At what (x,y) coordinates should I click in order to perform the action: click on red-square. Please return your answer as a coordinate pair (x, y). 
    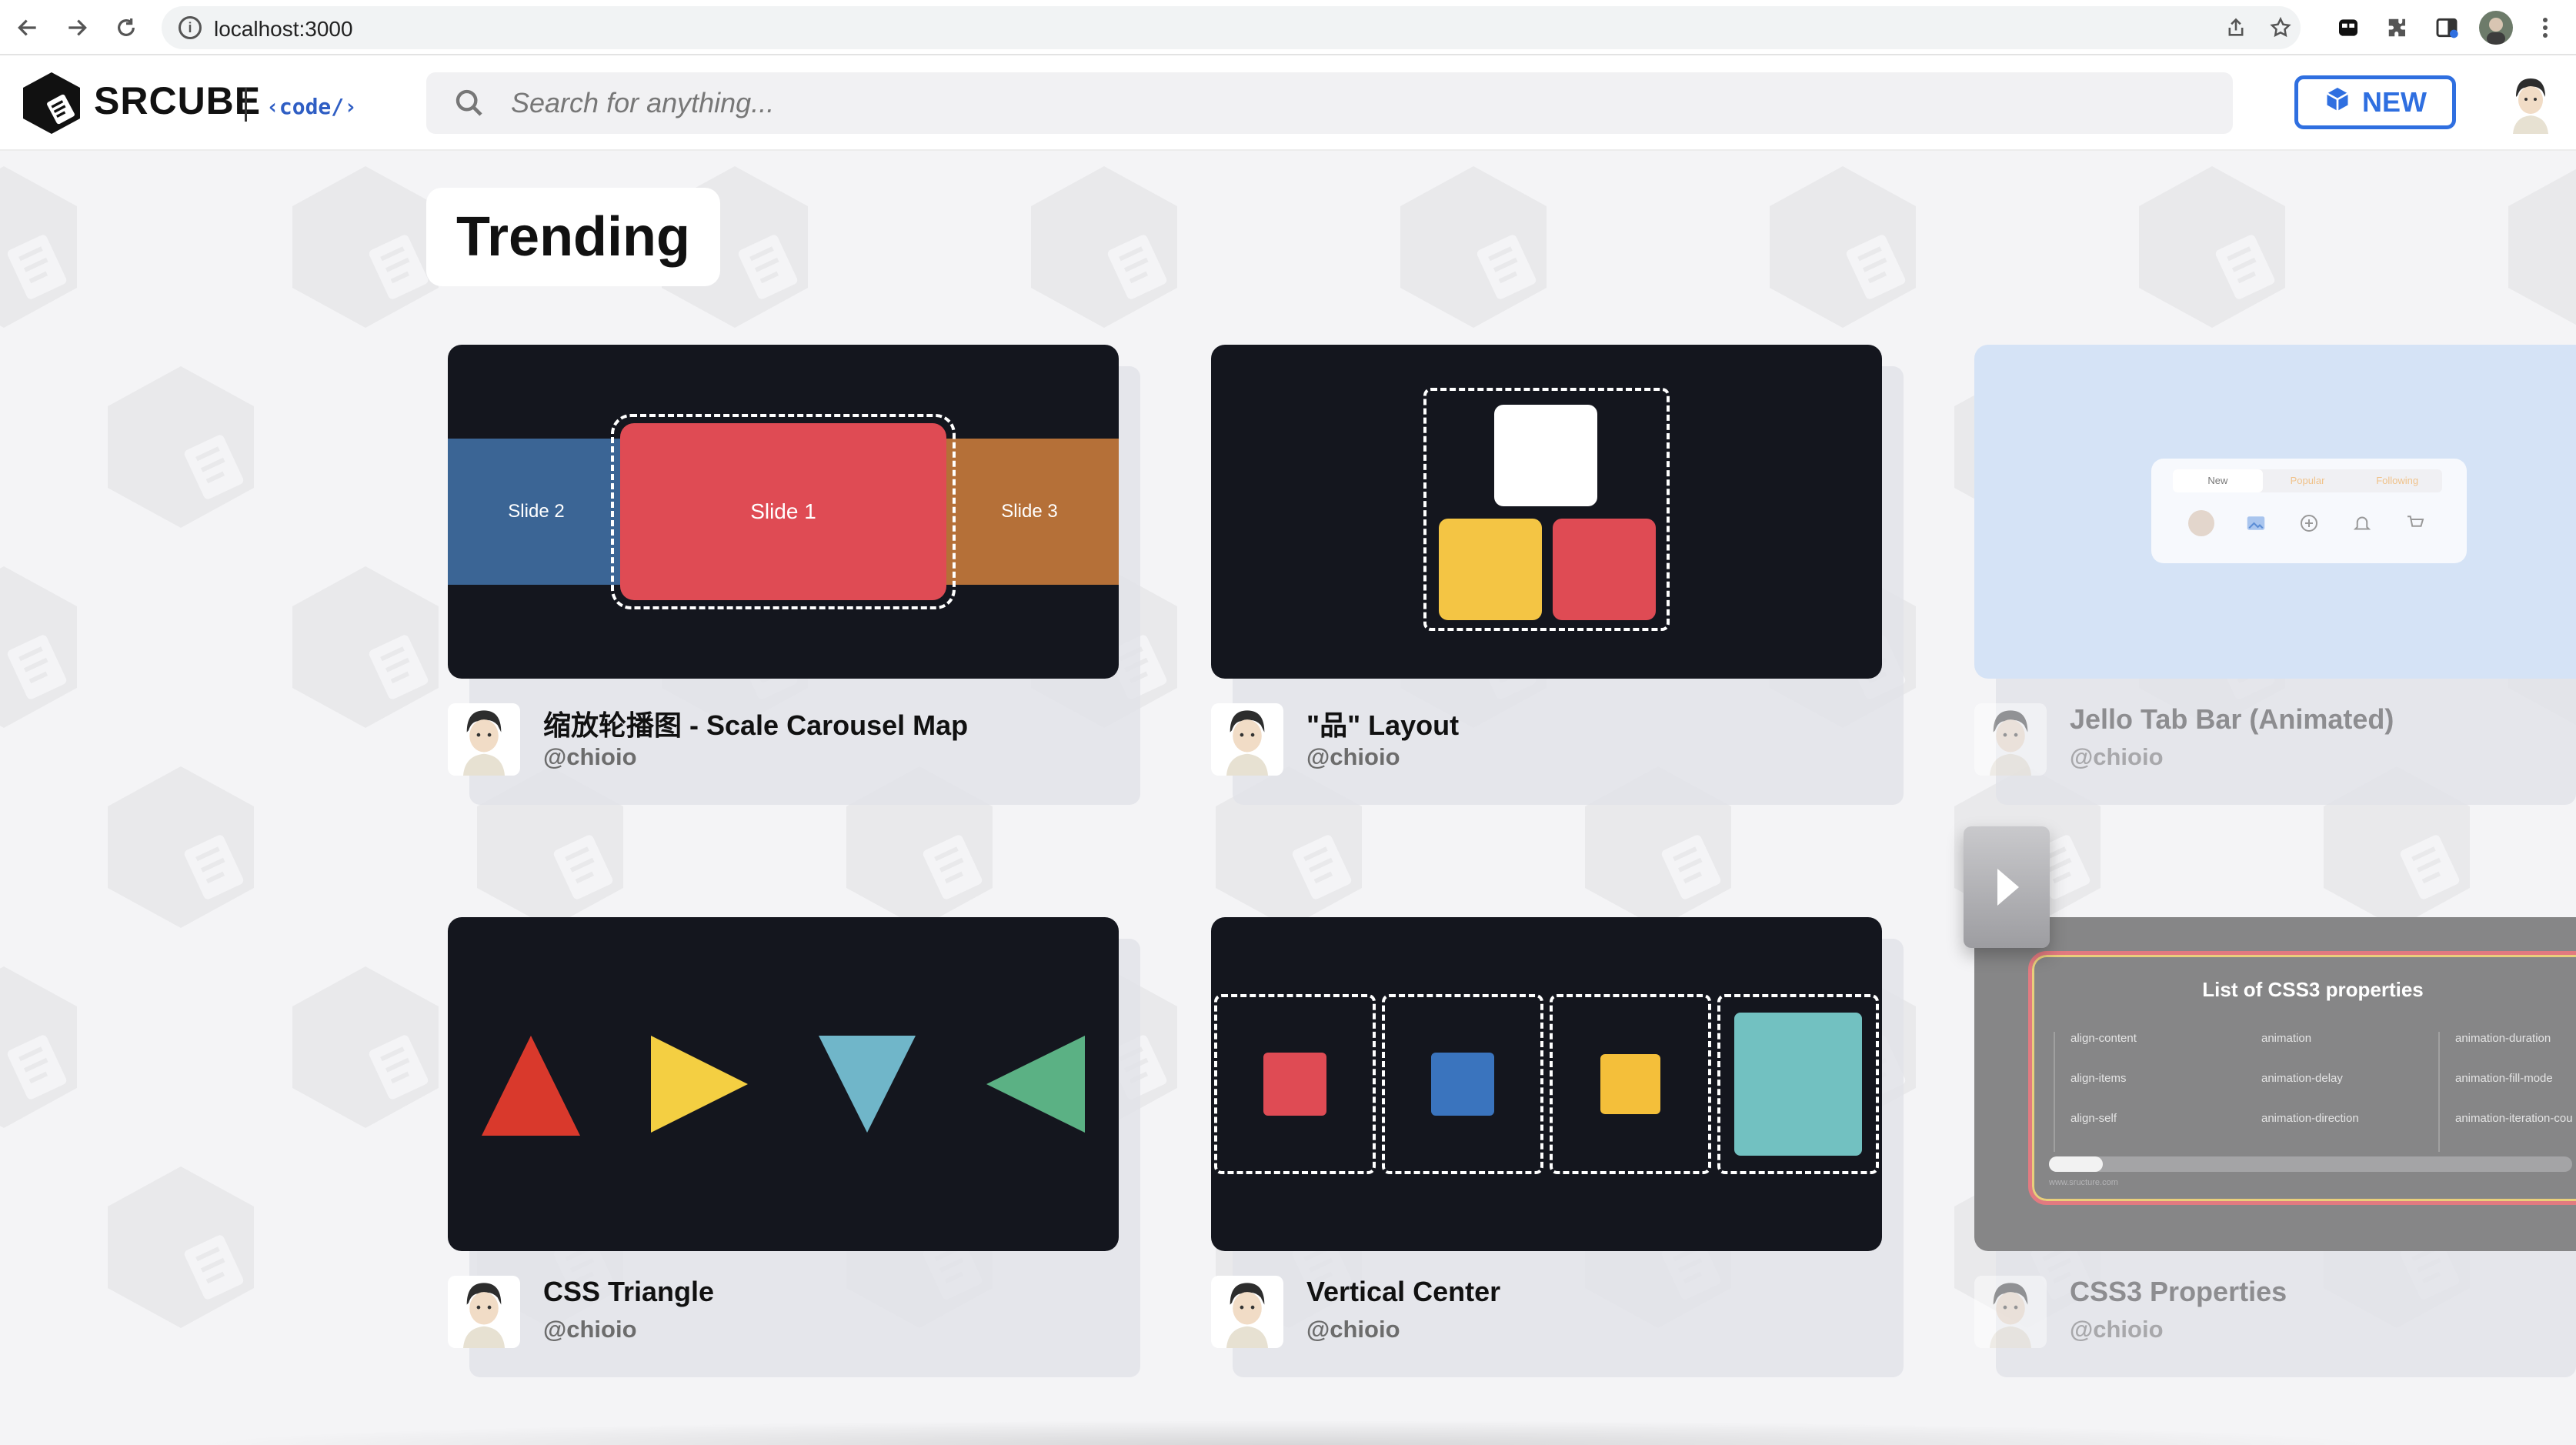
    Looking at the image, I should click on (1295, 1084).